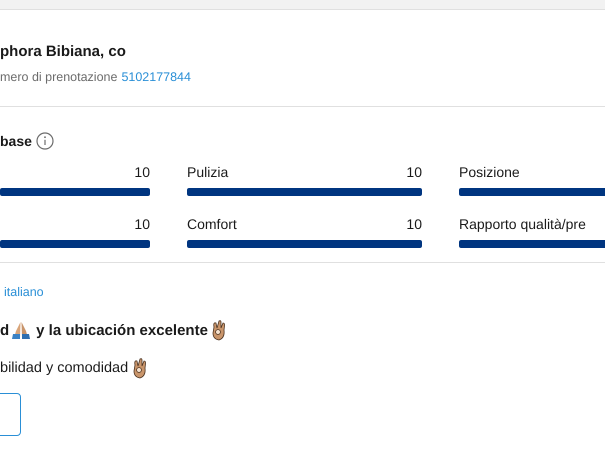 The height and width of the screenshot is (465, 605). I want to click on guest-name: phora Bibiana, co, so click(63, 52).